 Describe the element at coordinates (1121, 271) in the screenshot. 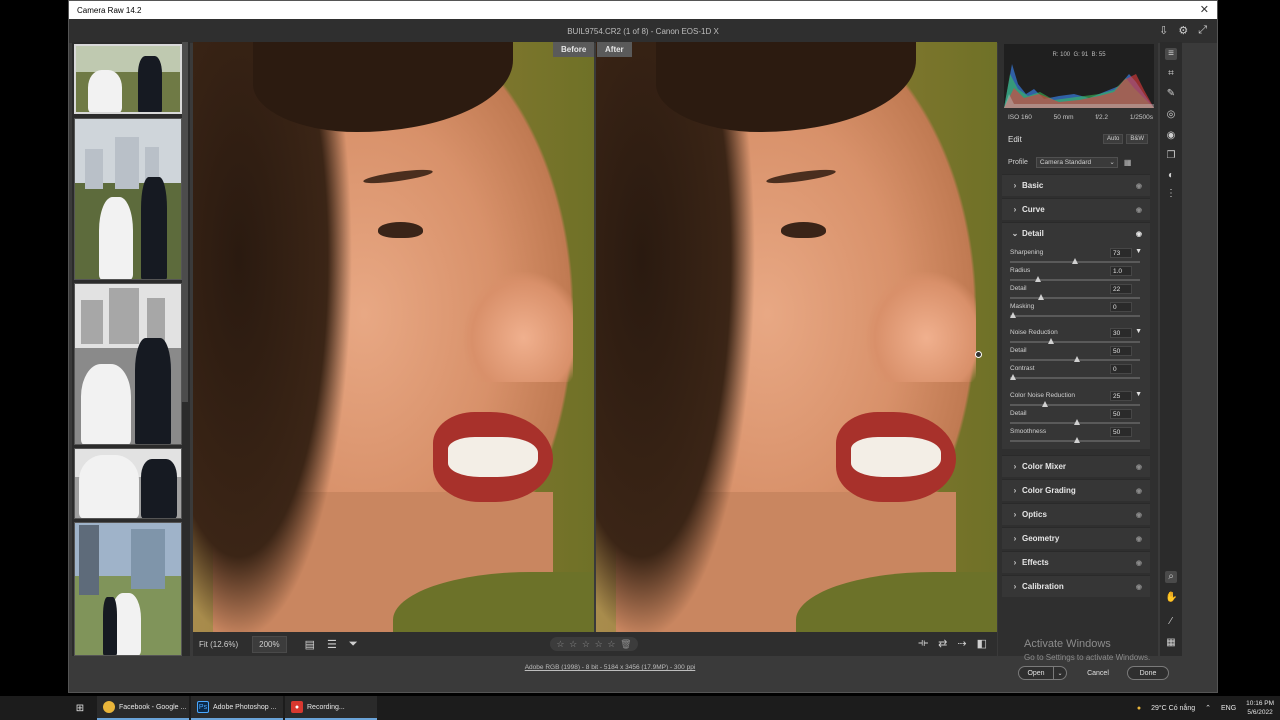

I see `radius-value-input: 1.0` at that location.